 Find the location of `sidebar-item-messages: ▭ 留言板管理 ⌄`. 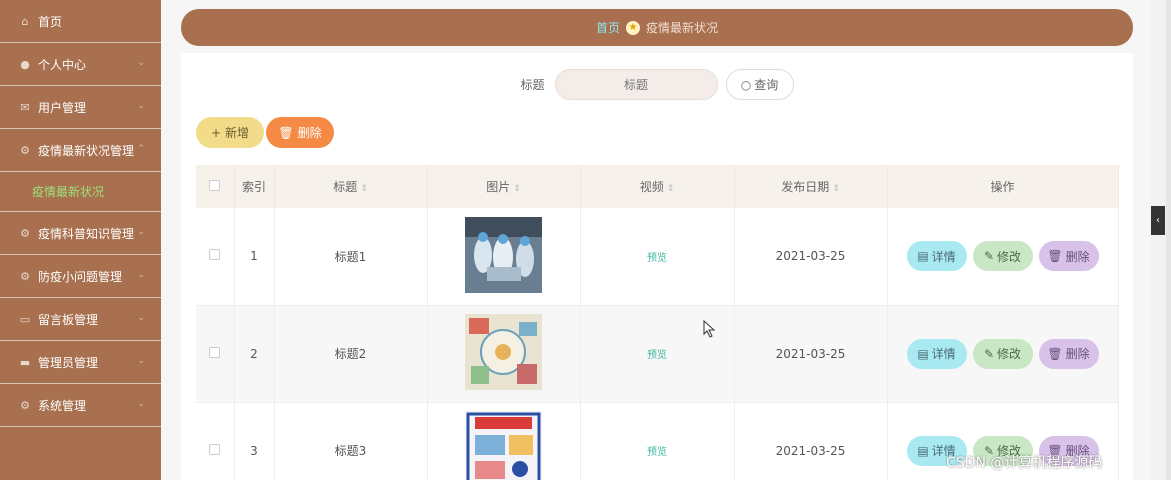

sidebar-item-messages: ▭ 留言板管理 ⌄ is located at coordinates (80, 319).